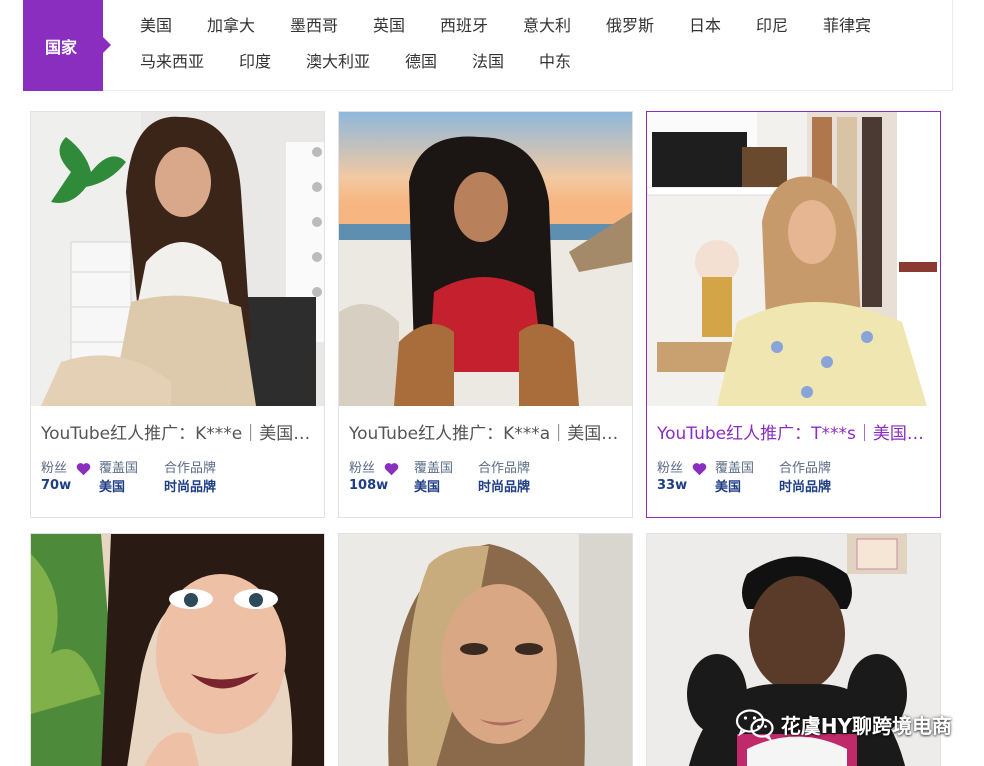  What do you see at coordinates (314, 26) in the screenshot?
I see `country-option-mexico: 墨西哥` at bounding box center [314, 26].